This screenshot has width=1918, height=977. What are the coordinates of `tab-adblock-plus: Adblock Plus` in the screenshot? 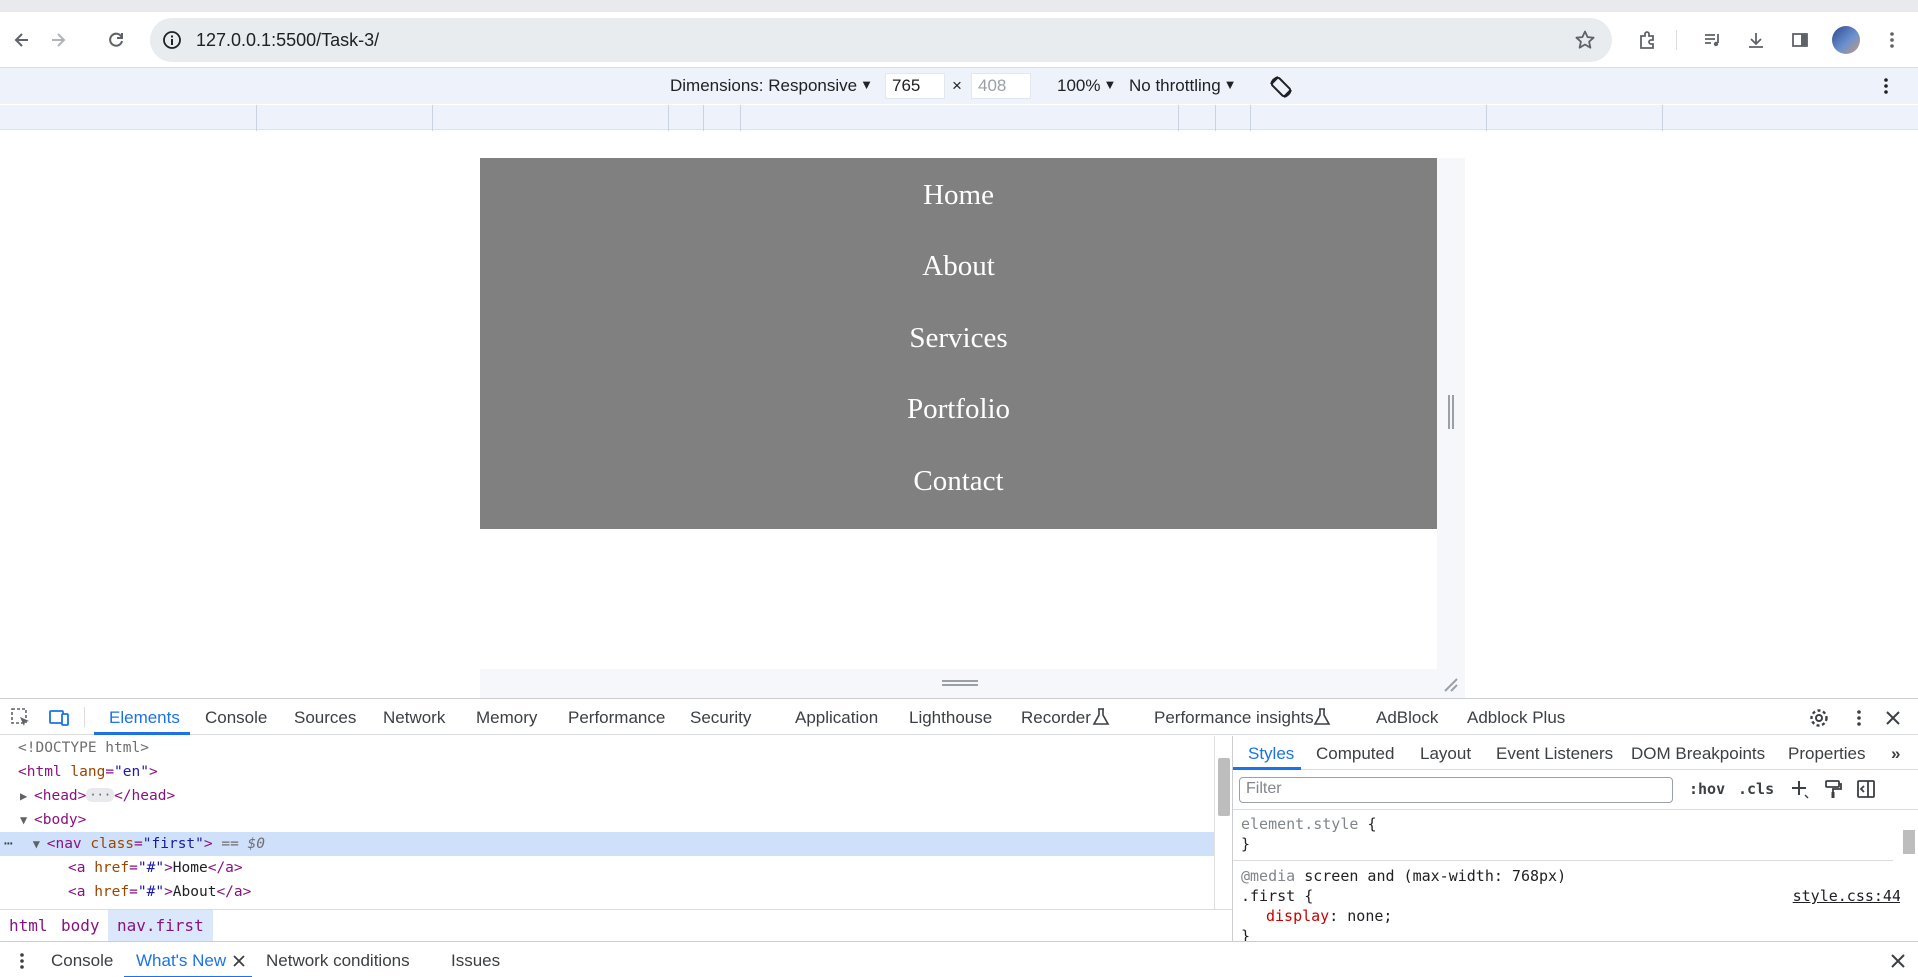 It's located at (1516, 718).